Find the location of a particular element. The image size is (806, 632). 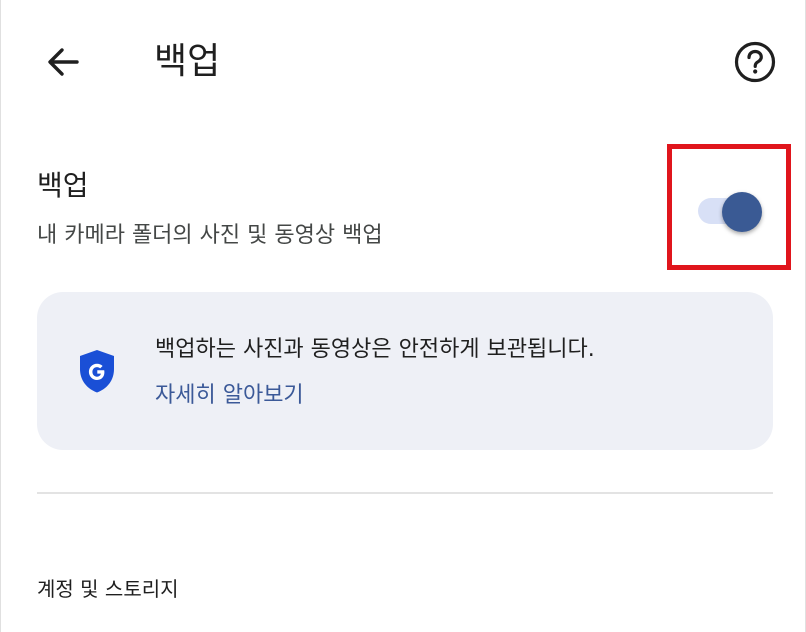

google-shield-icon is located at coordinates (97, 371).